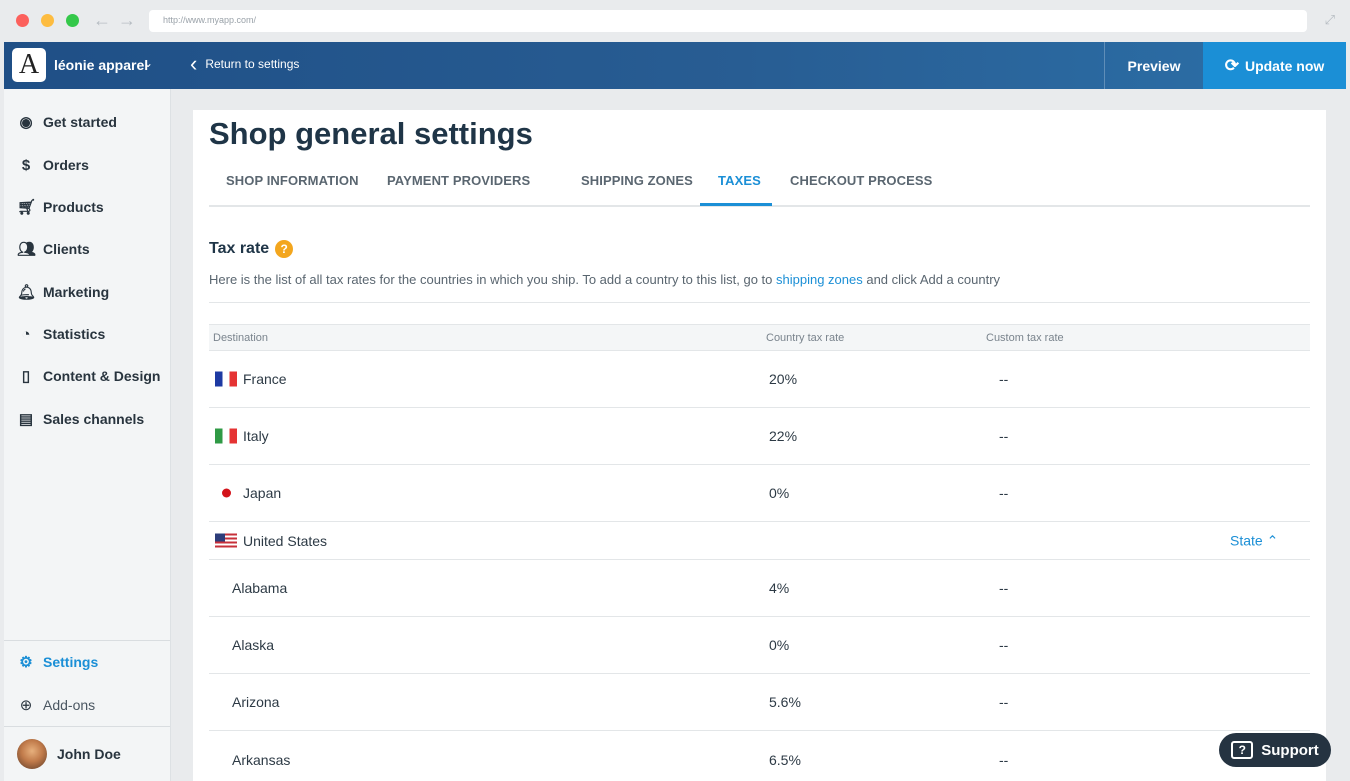 The width and height of the screenshot is (1350, 781). Describe the element at coordinates (256, 436) in the screenshot. I see `country-name: Italy` at that location.